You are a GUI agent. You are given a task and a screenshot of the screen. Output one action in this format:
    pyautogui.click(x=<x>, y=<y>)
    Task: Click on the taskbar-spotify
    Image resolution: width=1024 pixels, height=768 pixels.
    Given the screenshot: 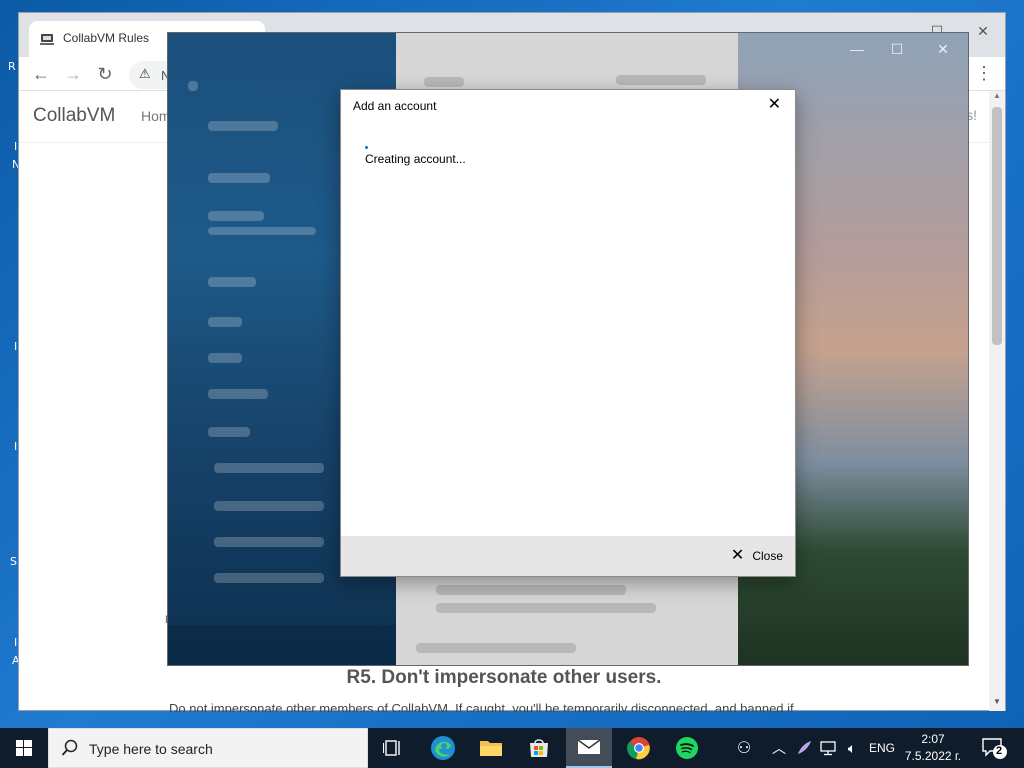 What is the action you would take?
    pyautogui.click(x=687, y=748)
    